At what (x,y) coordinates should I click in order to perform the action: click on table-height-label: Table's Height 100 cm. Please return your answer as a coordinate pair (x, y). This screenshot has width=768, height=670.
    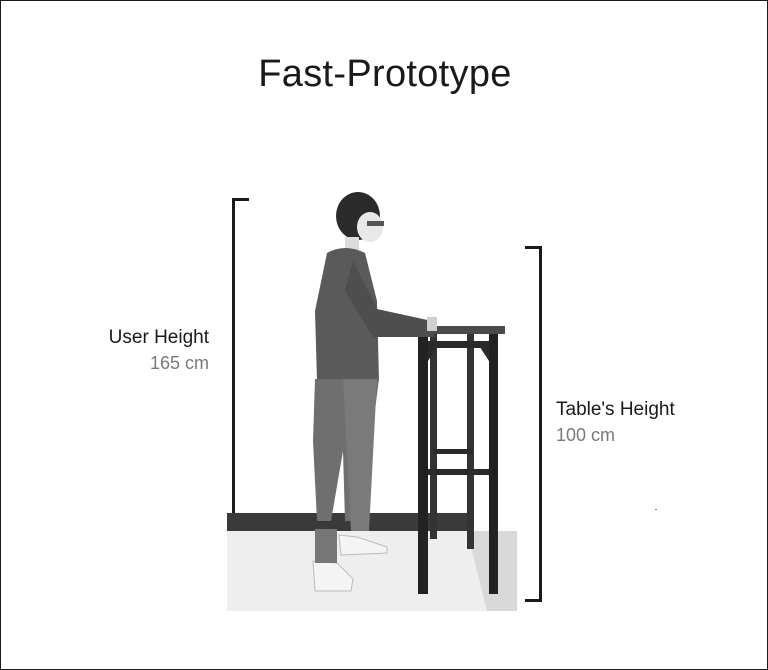
    Looking at the image, I should click on (615, 422).